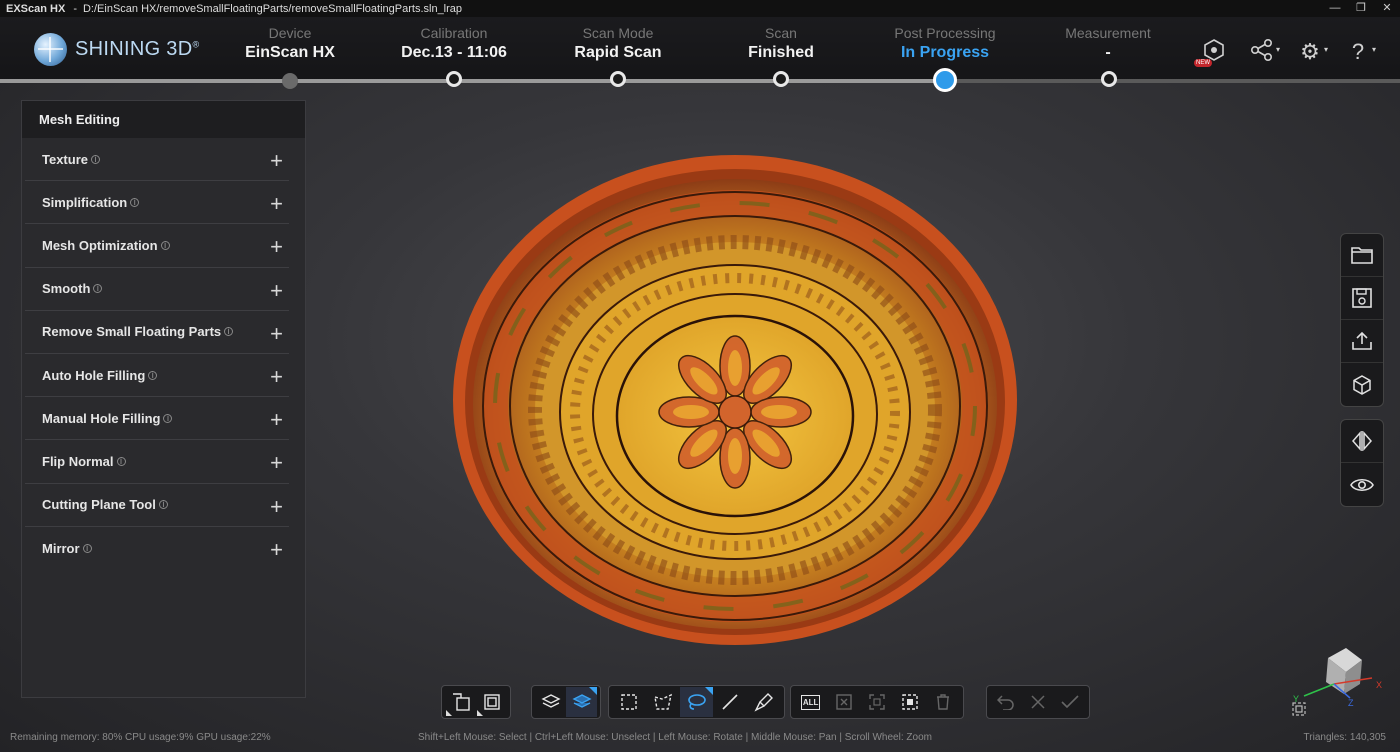  I want to click on window-controls: — ❐ ✕, so click(1361, 8).